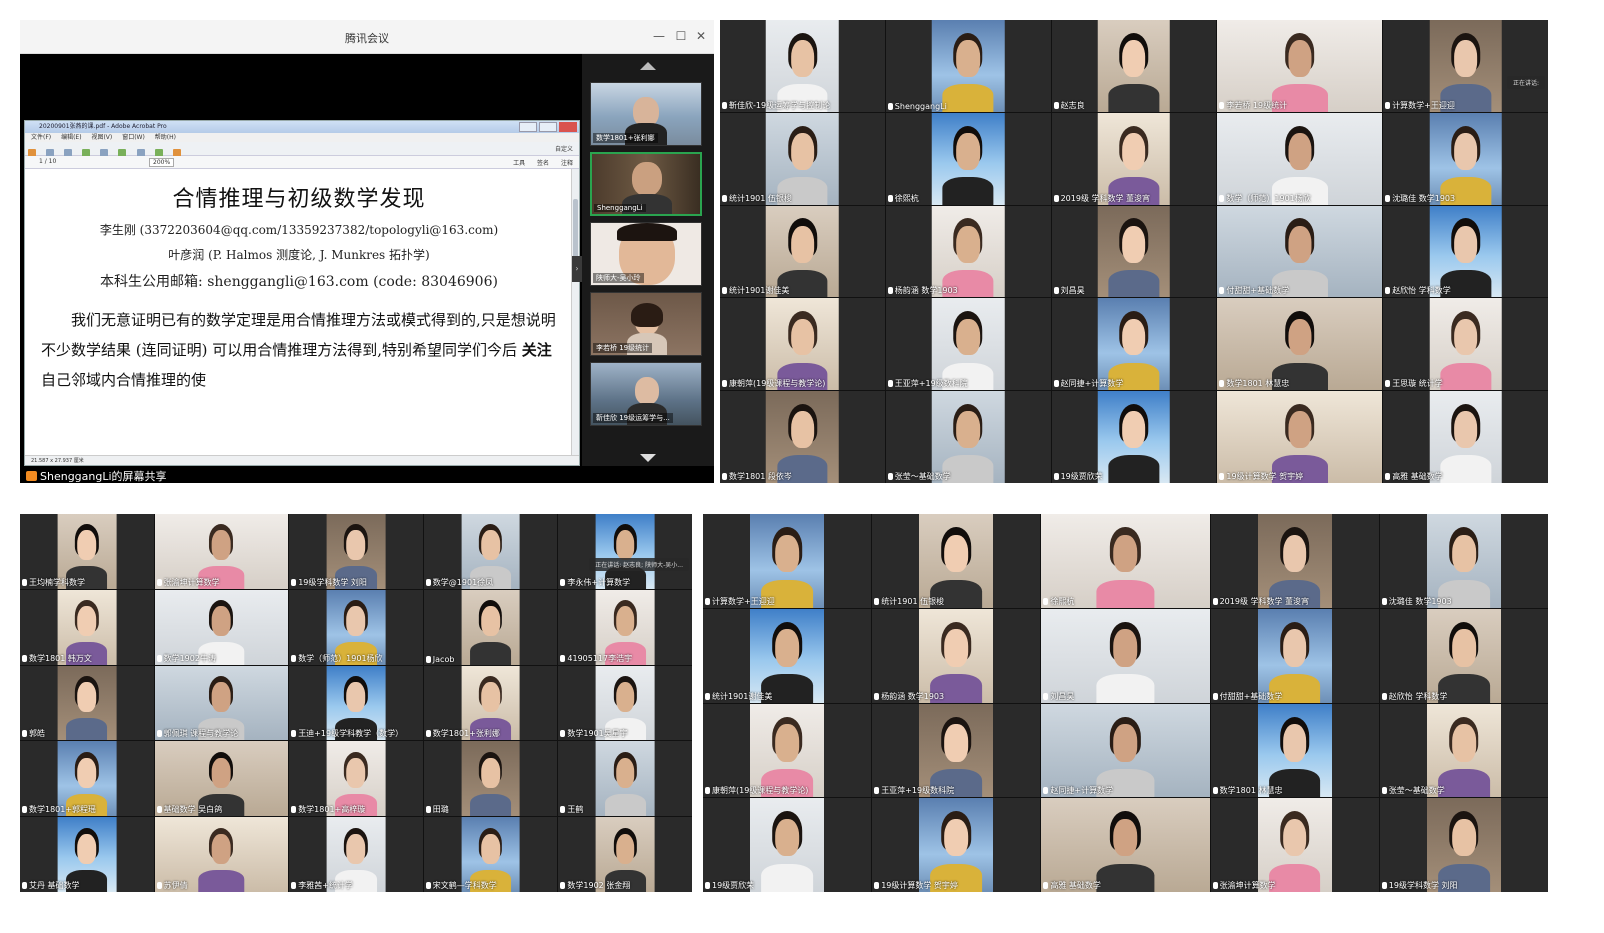 The height and width of the screenshot is (933, 1604). Describe the element at coordinates (490, 551) in the screenshot. I see `participant-tile: 数学@1901徐凤` at that location.